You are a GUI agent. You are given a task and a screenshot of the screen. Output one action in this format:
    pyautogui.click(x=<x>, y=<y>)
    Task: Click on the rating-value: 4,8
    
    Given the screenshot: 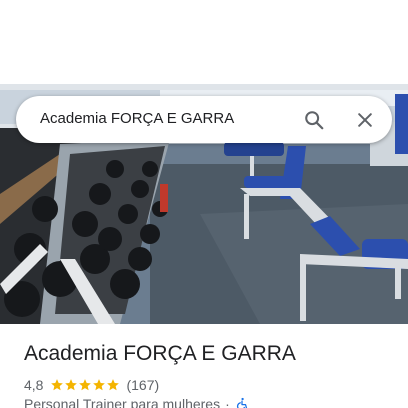 What is the action you would take?
    pyautogui.click(x=34, y=385)
    